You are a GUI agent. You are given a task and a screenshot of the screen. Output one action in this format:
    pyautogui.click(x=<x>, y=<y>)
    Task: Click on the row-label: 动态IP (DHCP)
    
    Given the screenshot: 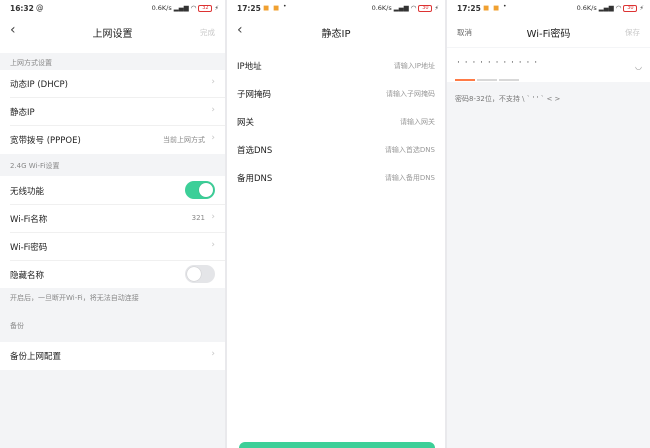 What is the action you would take?
    pyautogui.click(x=39, y=85)
    